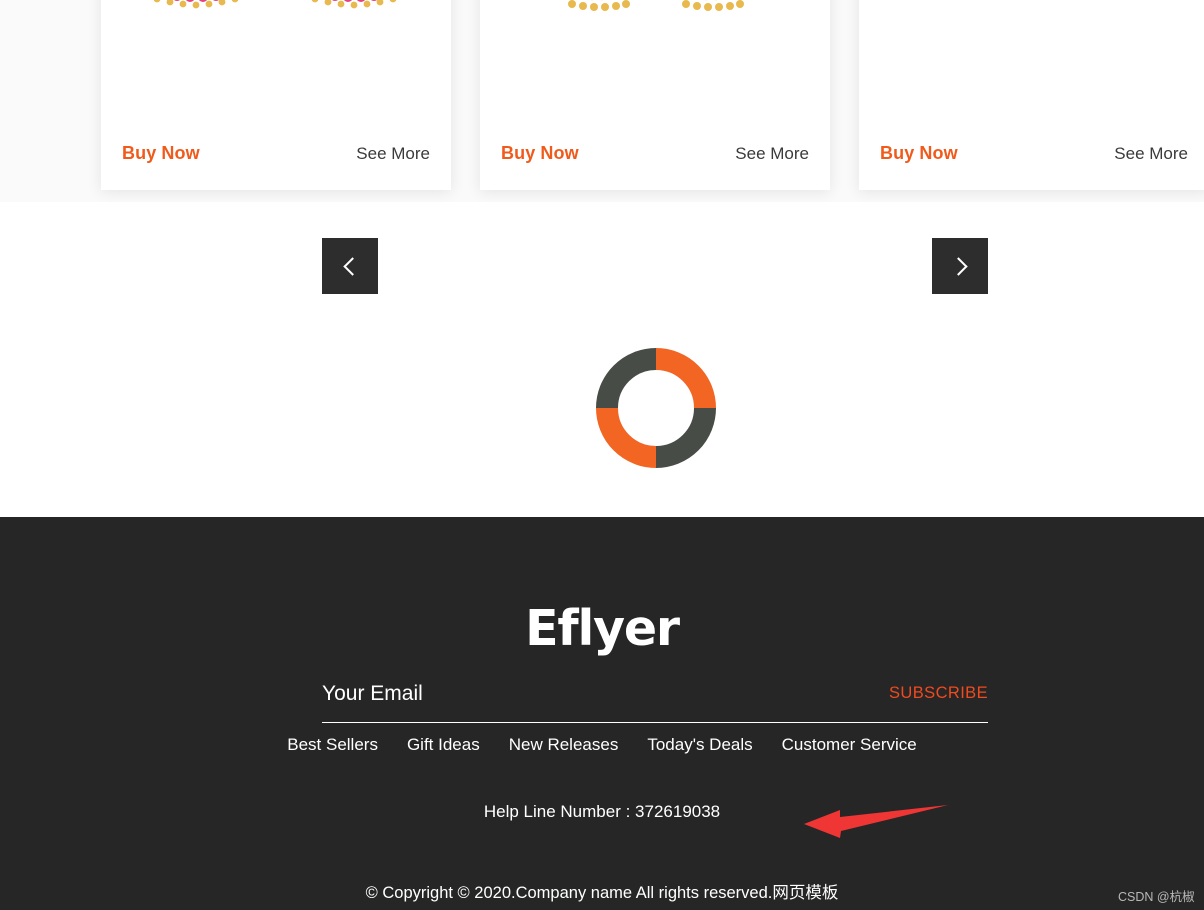 This screenshot has height=910, width=1204. I want to click on carousel-prev-button, so click(350, 266).